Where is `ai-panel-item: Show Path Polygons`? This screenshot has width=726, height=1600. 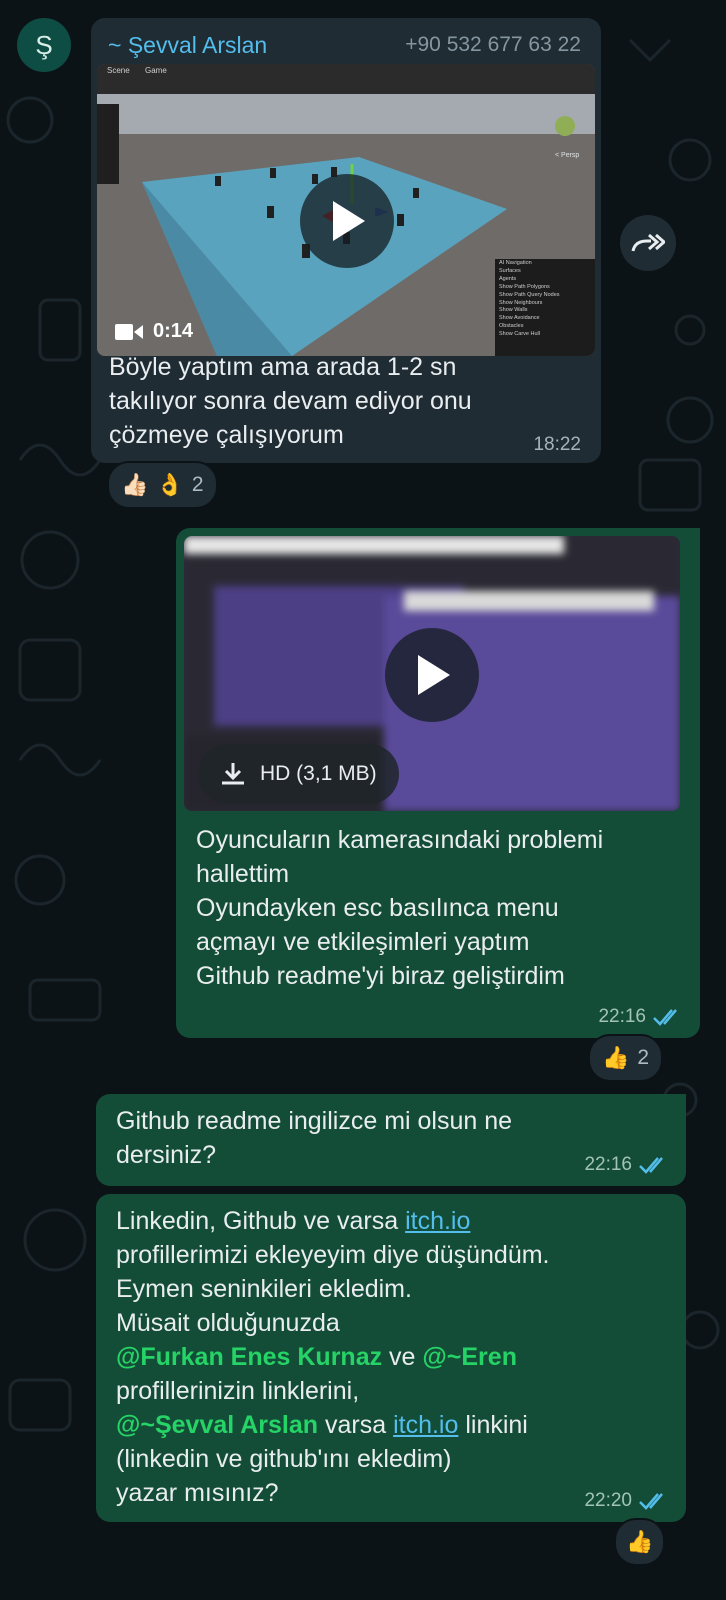 ai-panel-item: Show Path Polygons is located at coordinates (524, 286).